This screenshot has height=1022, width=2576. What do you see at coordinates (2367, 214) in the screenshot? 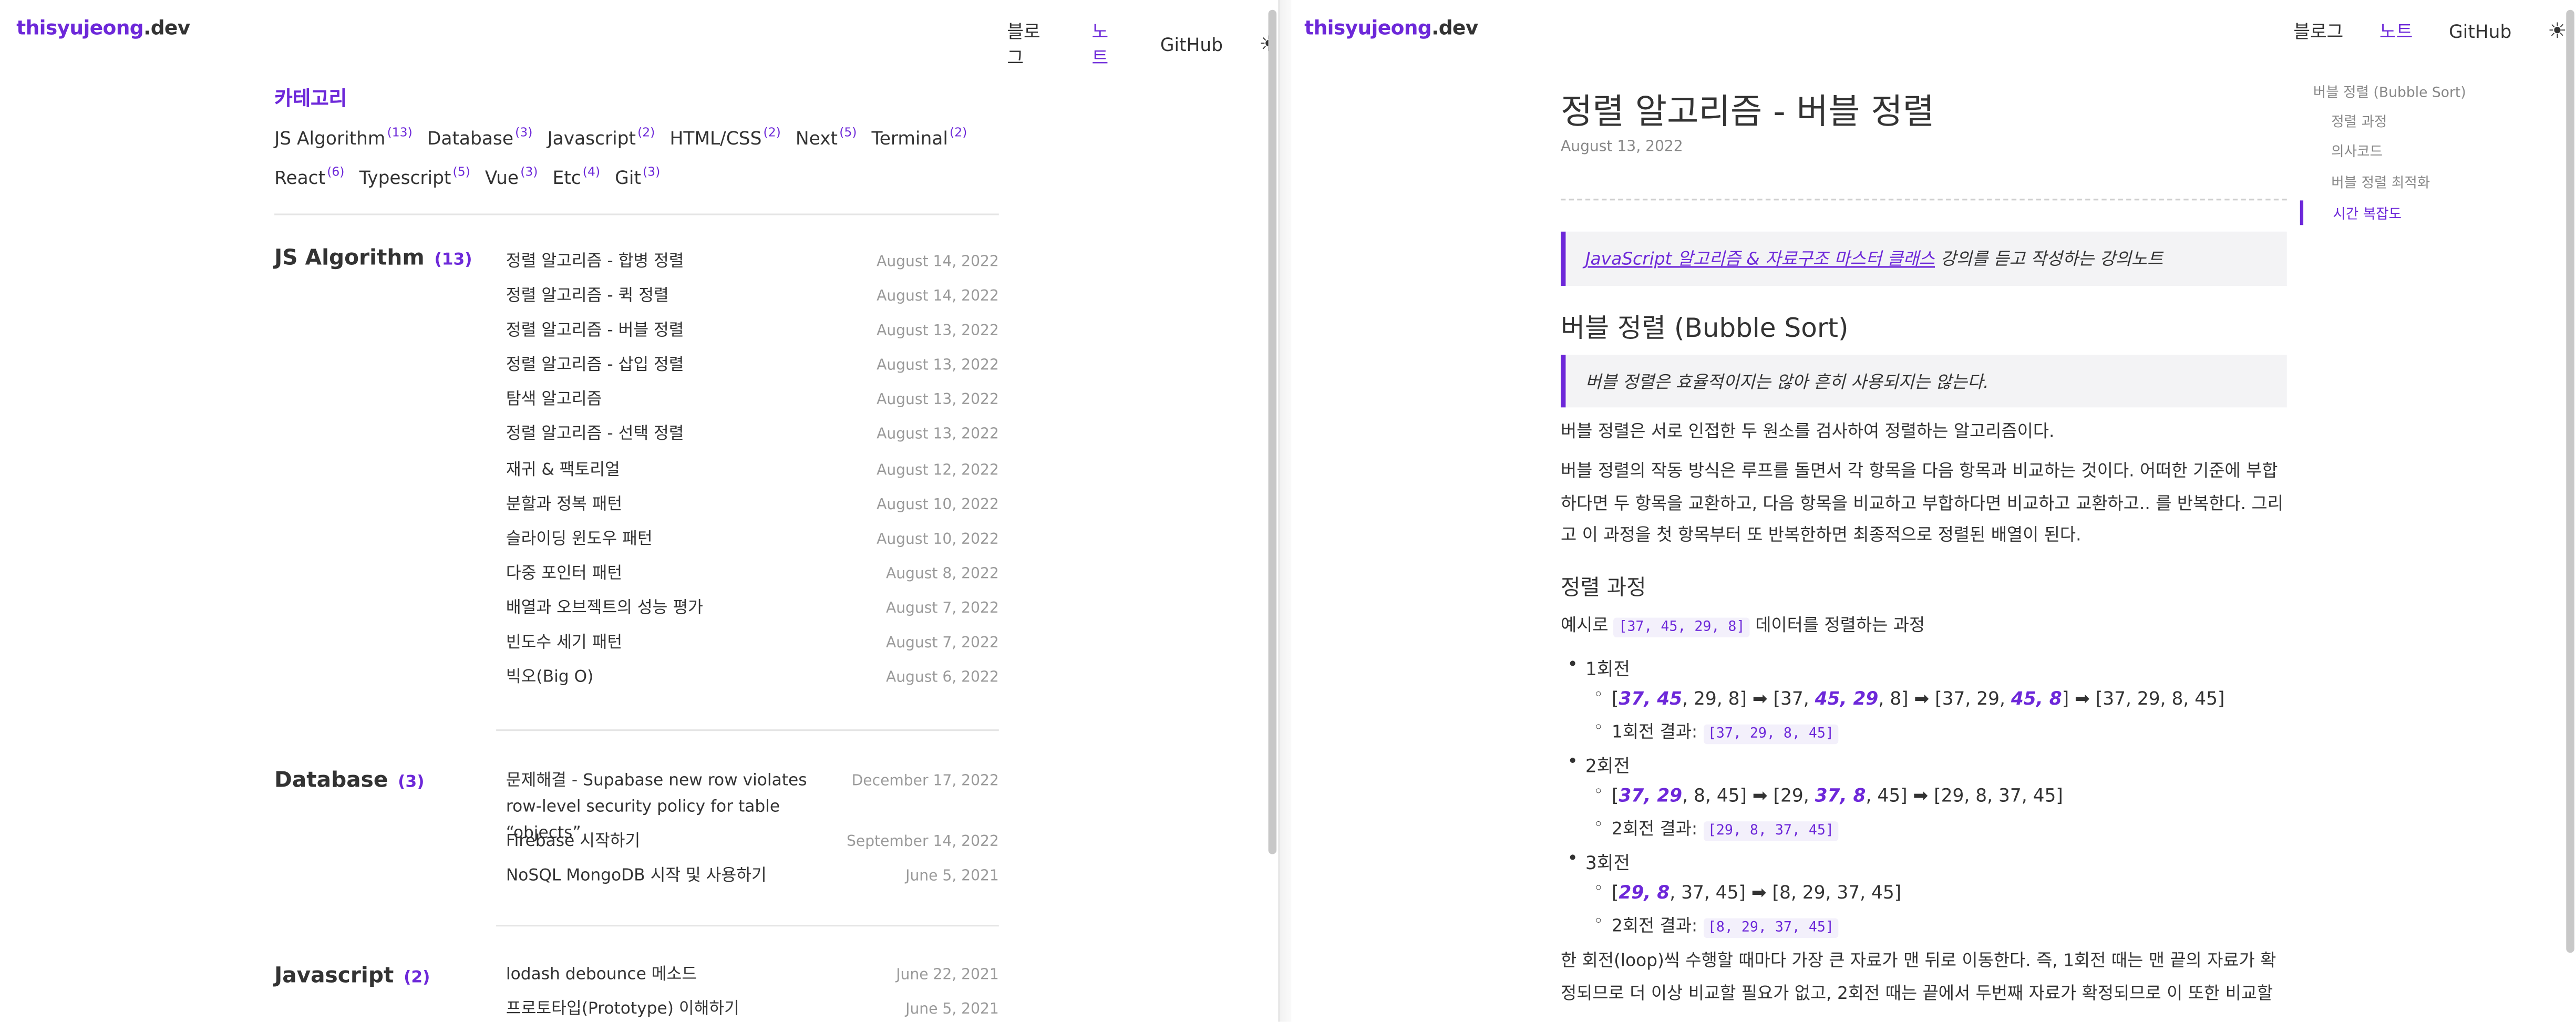
I see `toc-item-time-complexity: 시간 복잡도` at bounding box center [2367, 214].